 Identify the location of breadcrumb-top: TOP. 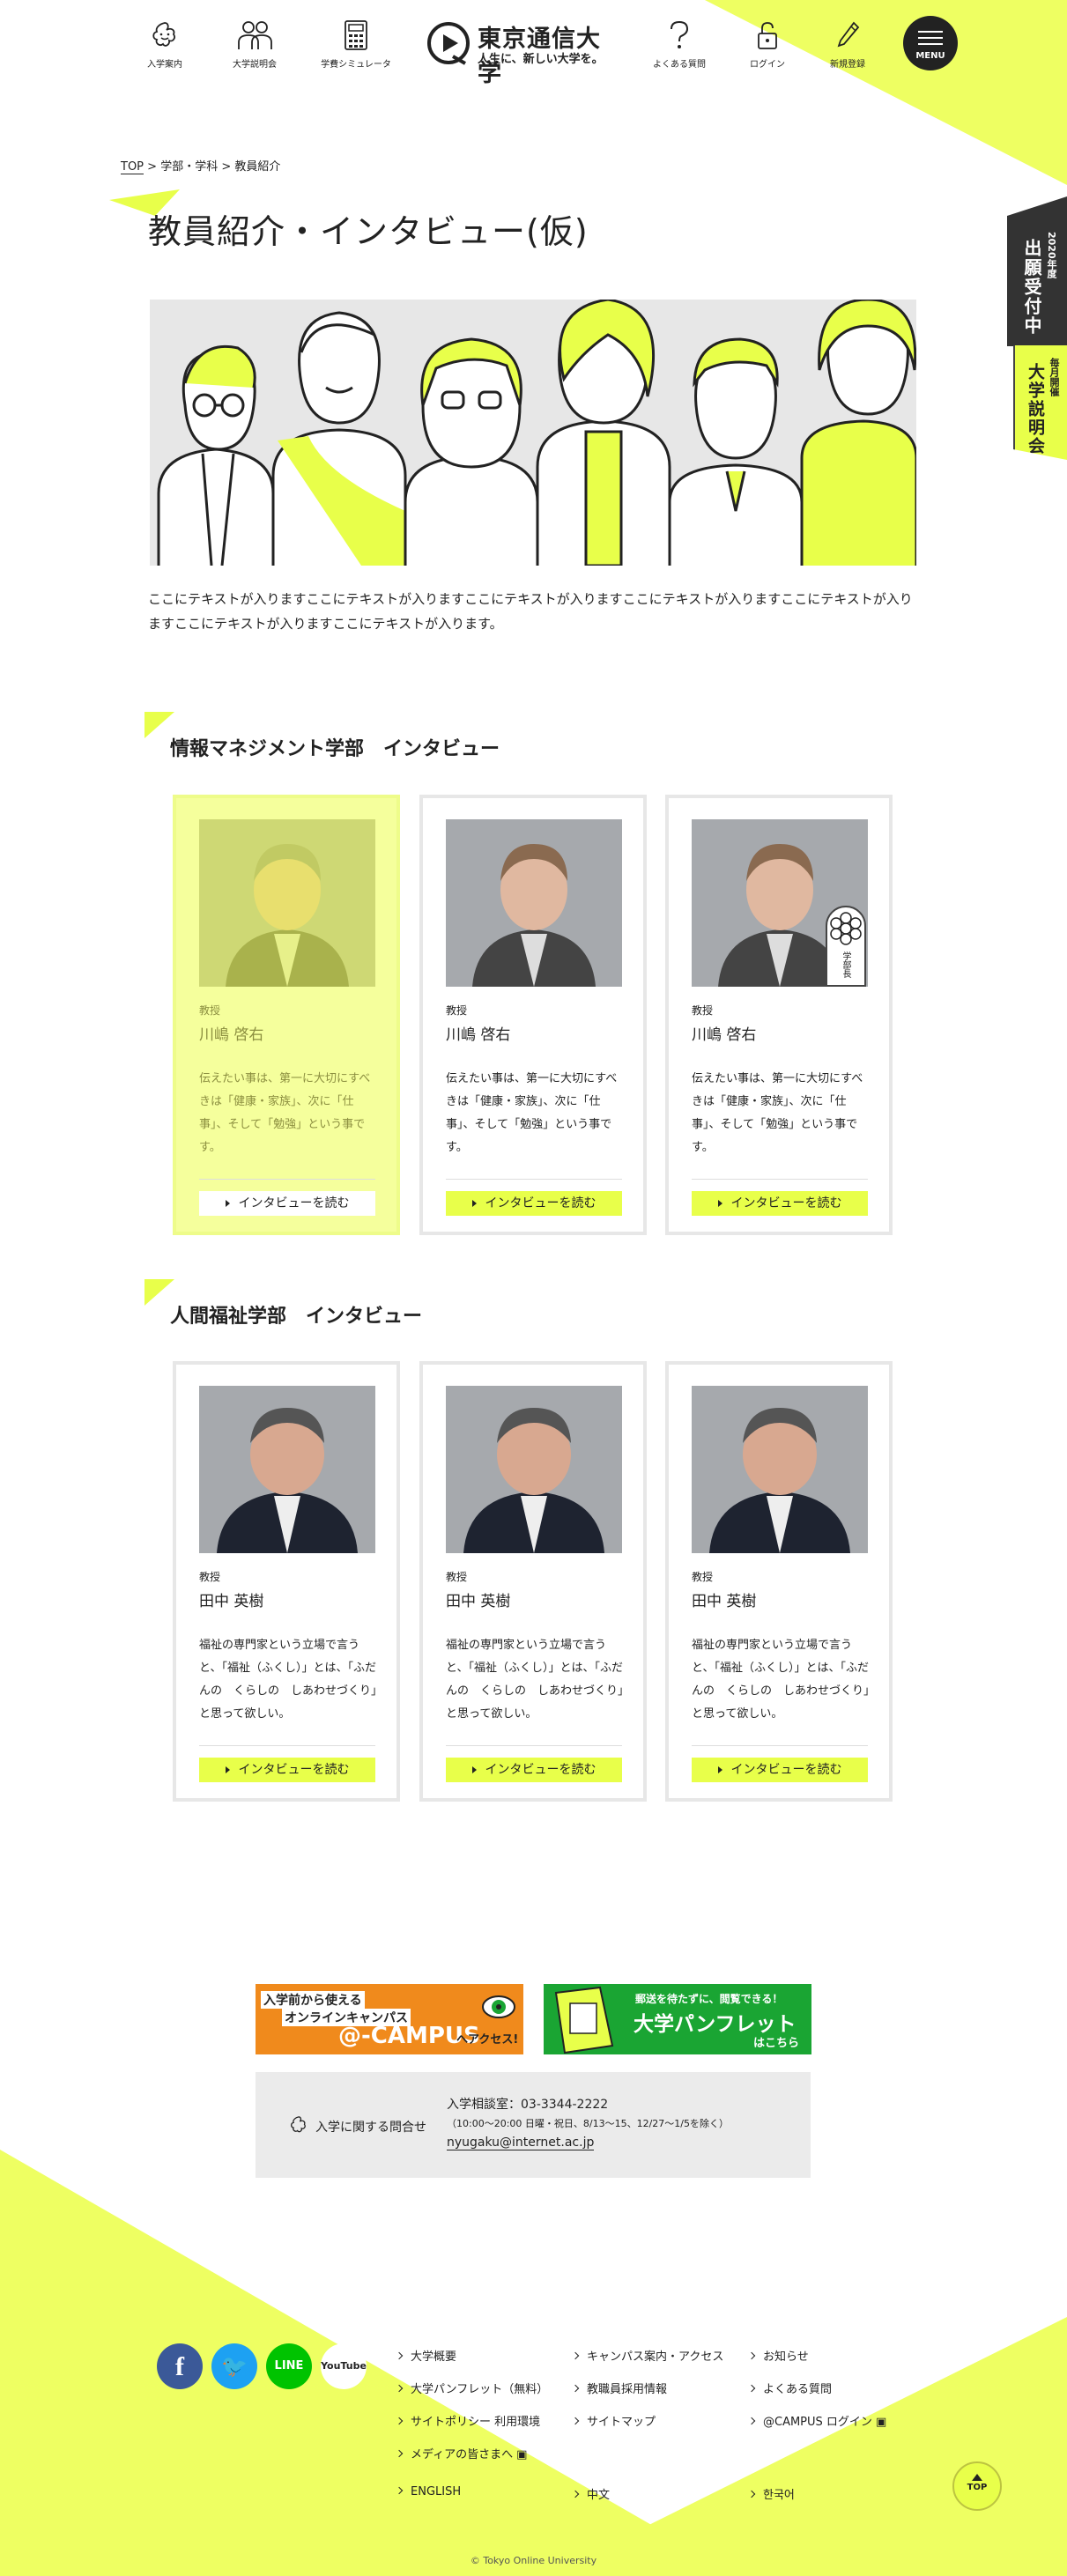
(132, 167).